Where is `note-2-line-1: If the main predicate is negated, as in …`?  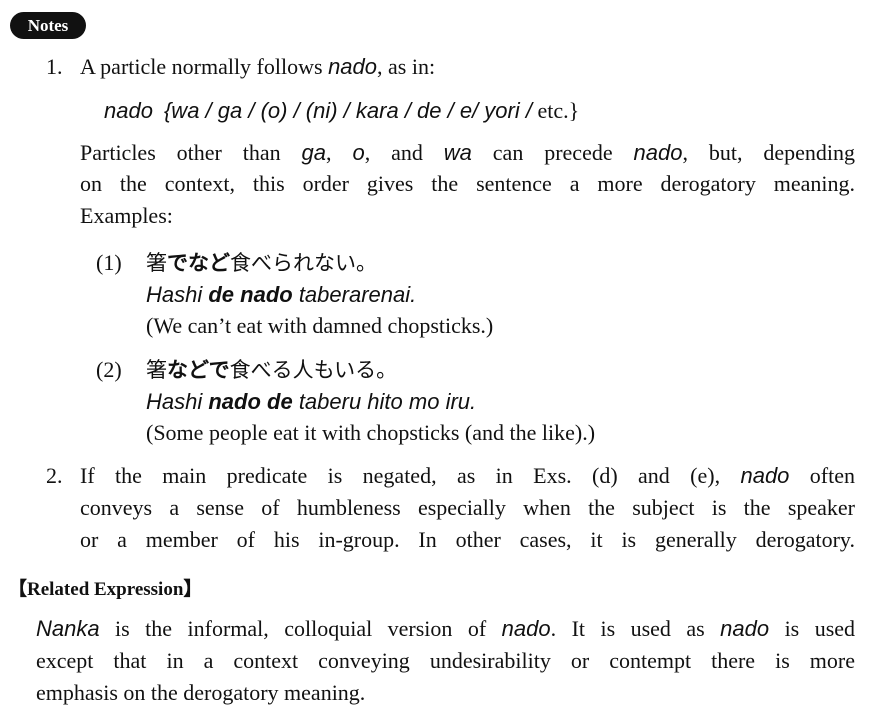 note-2-line-1: If the main predicate is negated, as in … is located at coordinates (467, 475).